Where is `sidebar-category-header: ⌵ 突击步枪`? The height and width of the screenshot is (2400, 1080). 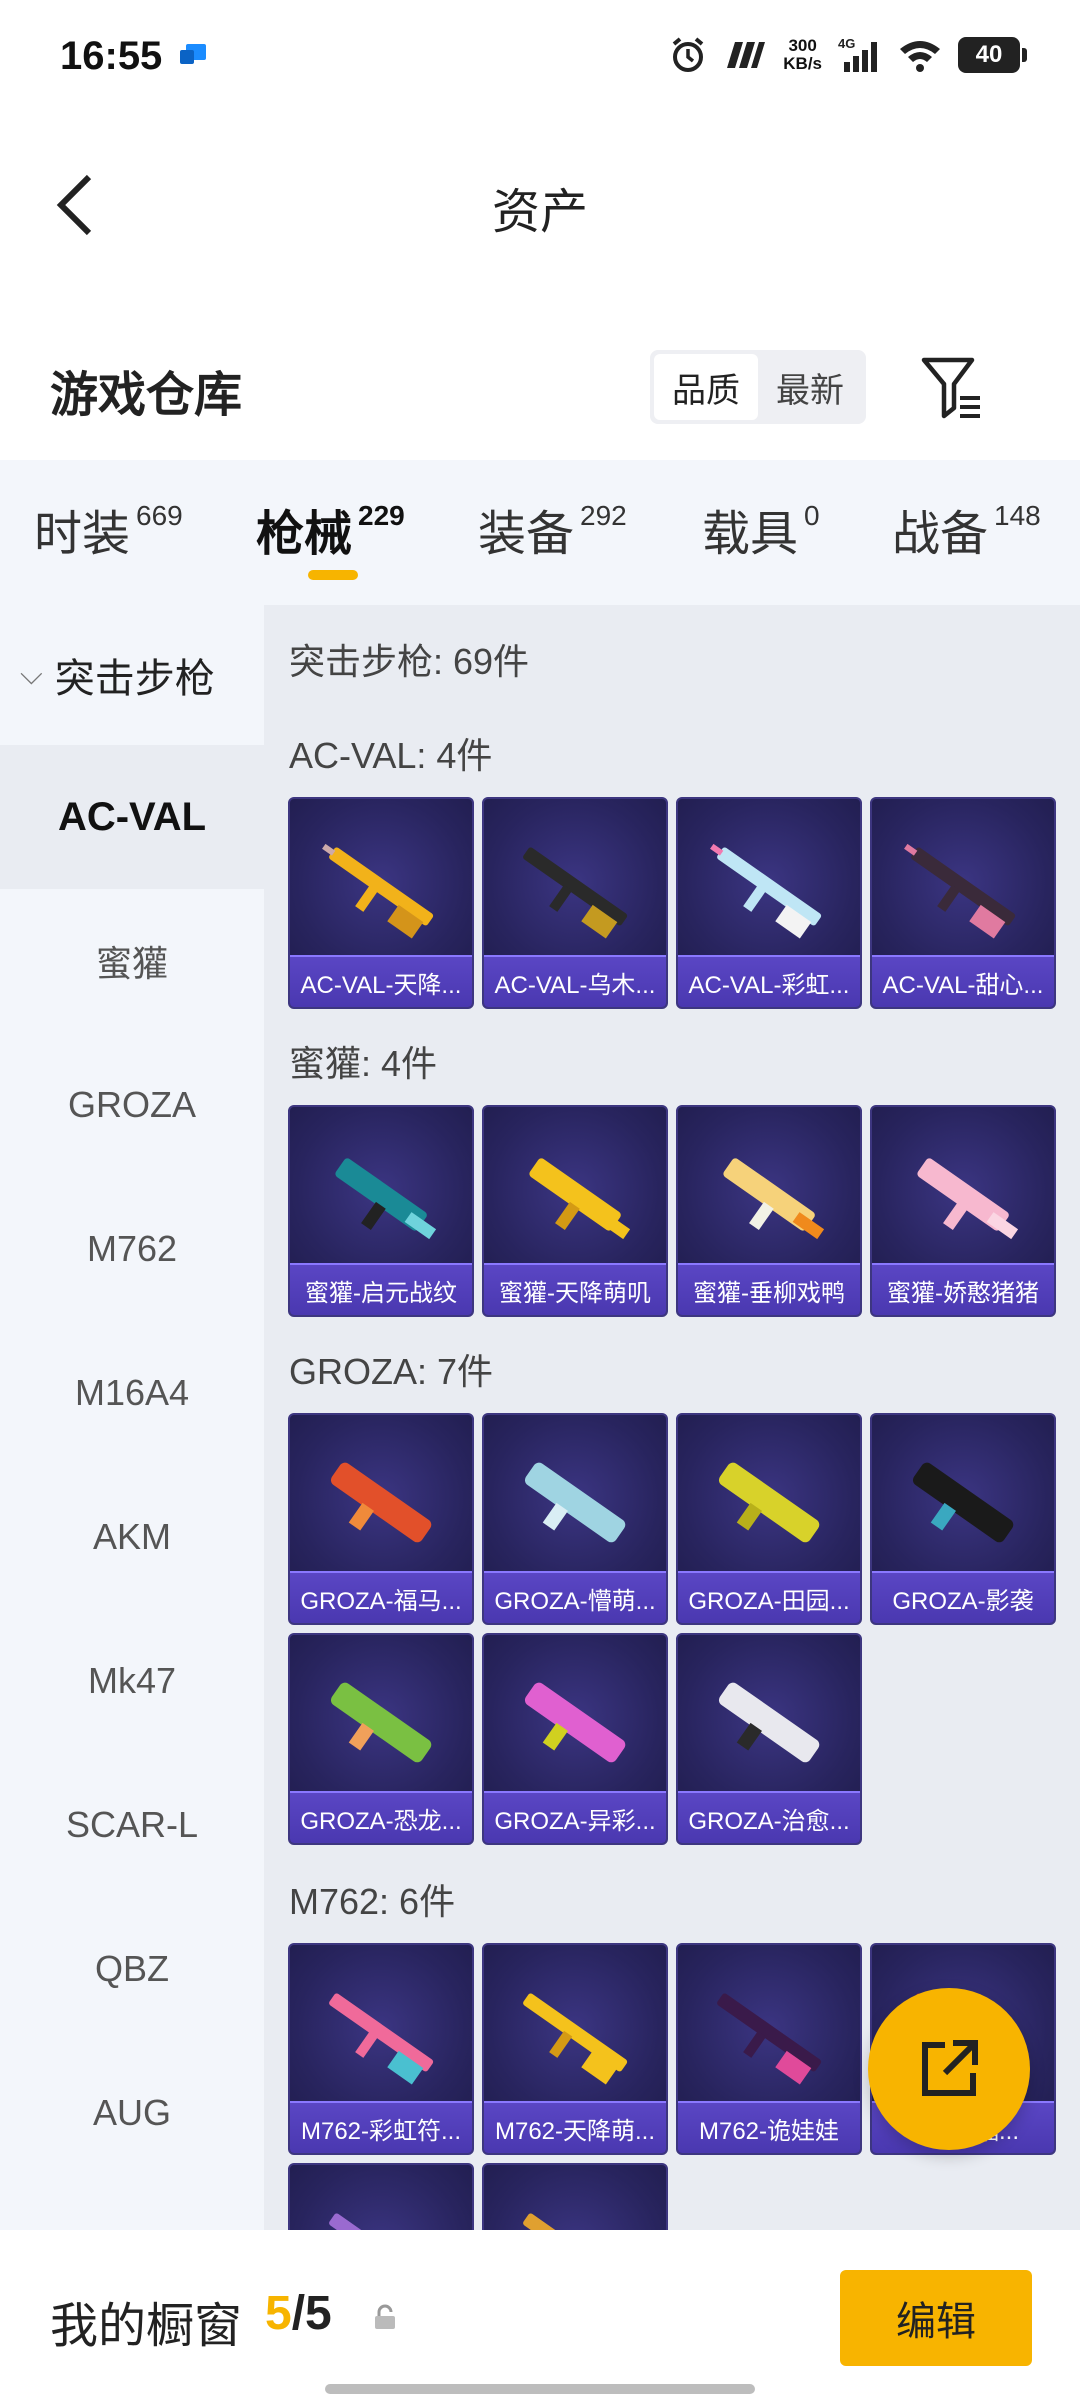
sidebar-category-header: ⌵ 突击步枪 is located at coordinates (132, 675).